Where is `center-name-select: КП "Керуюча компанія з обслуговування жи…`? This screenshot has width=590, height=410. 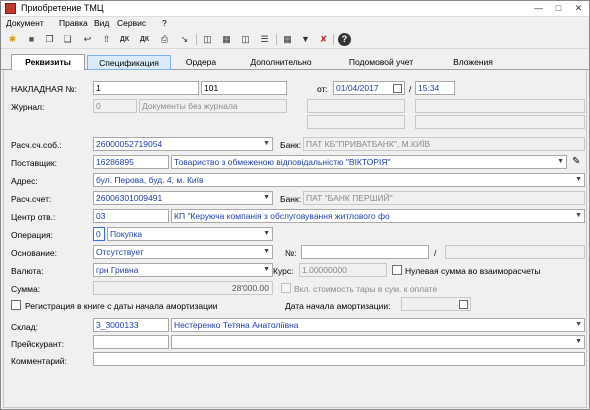
center-name-select: КП "Керуюча компанія з обслуговування жи… is located at coordinates (378, 216).